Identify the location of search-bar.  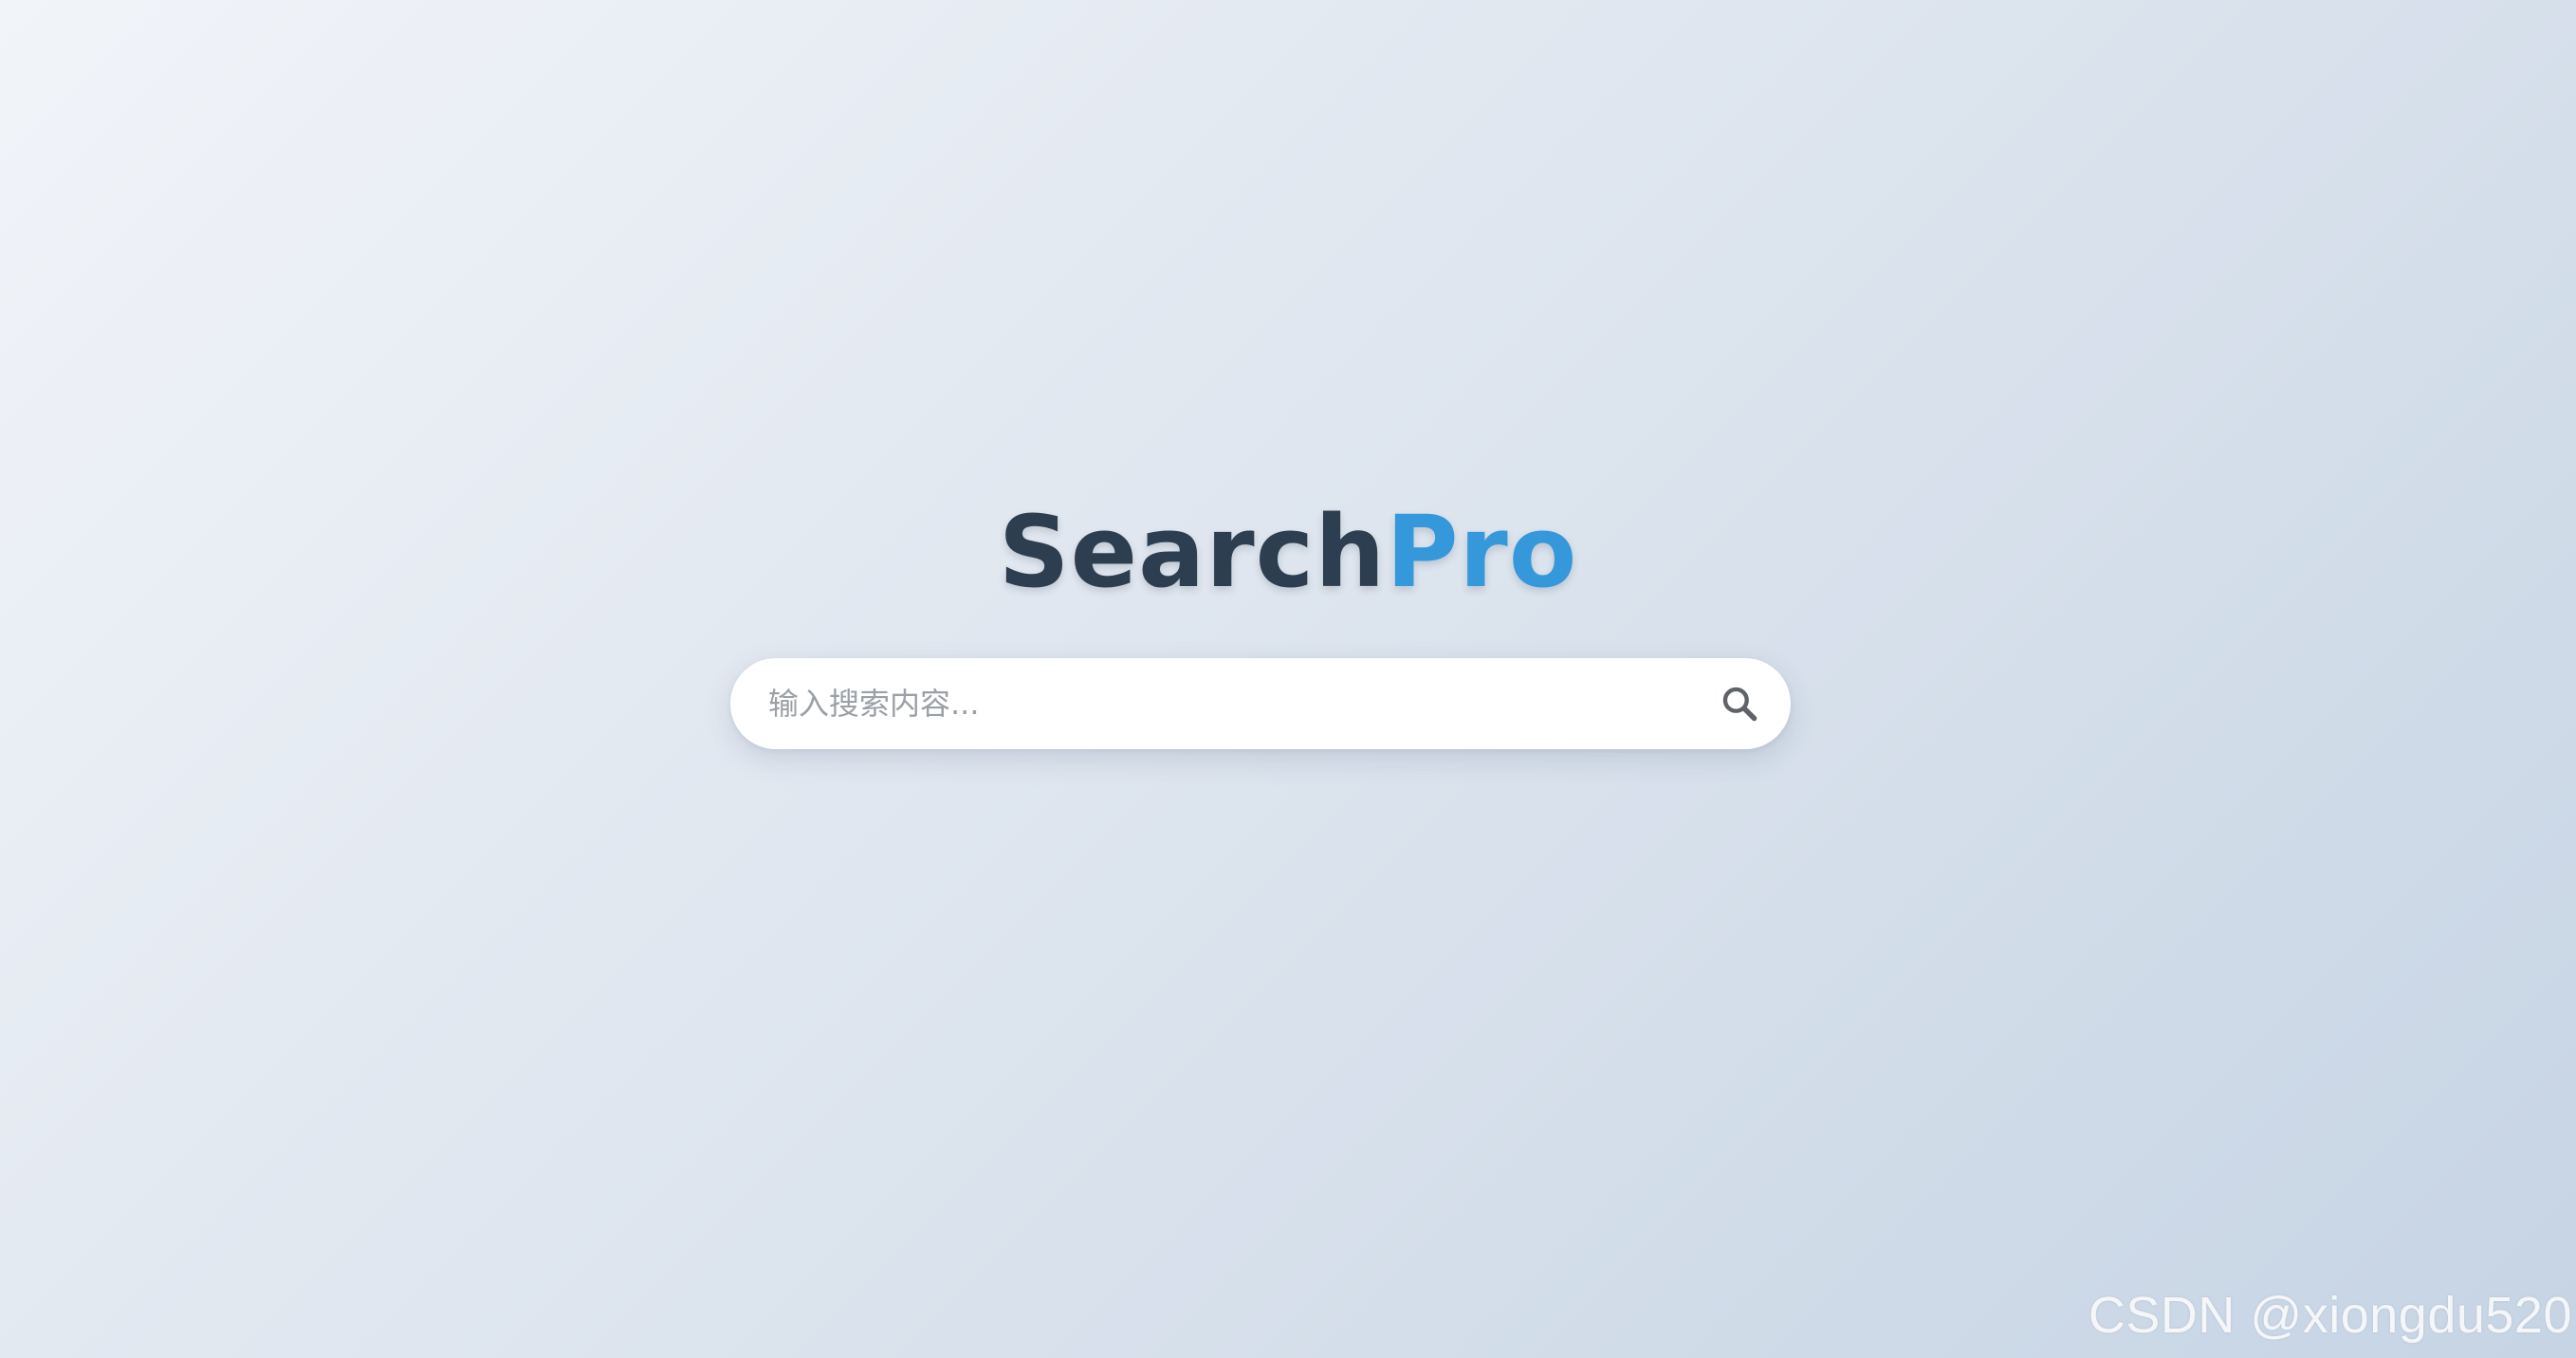
(1260, 703).